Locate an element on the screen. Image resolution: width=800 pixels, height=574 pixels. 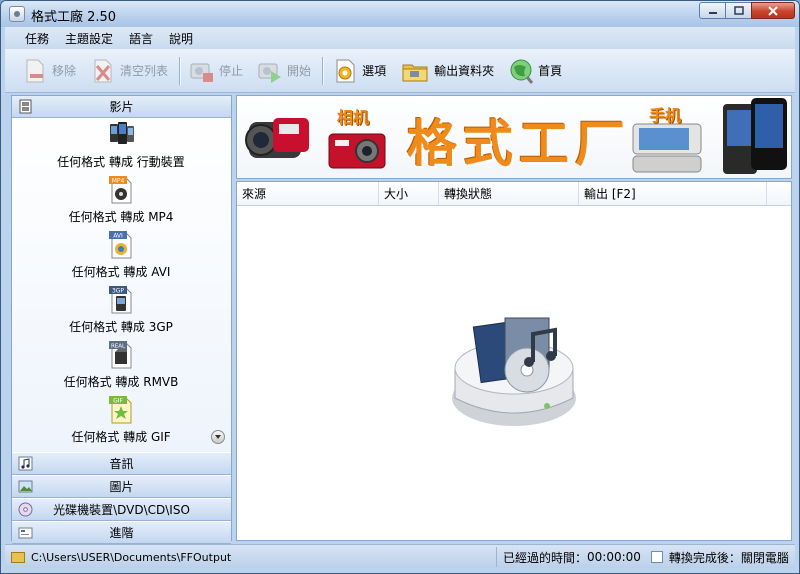
category-picture: 圖片 is located at coordinates (121, 486).